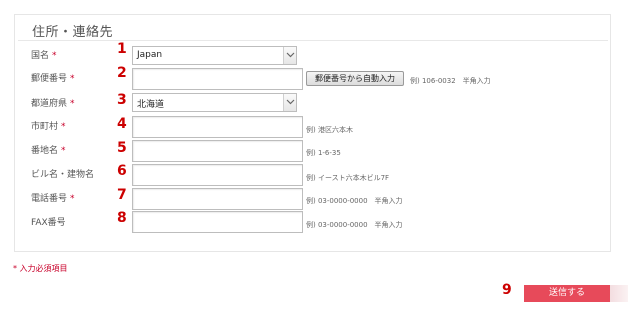 The height and width of the screenshot is (324, 634). I want to click on prefecture-label: 都道府県 *, so click(53, 104).